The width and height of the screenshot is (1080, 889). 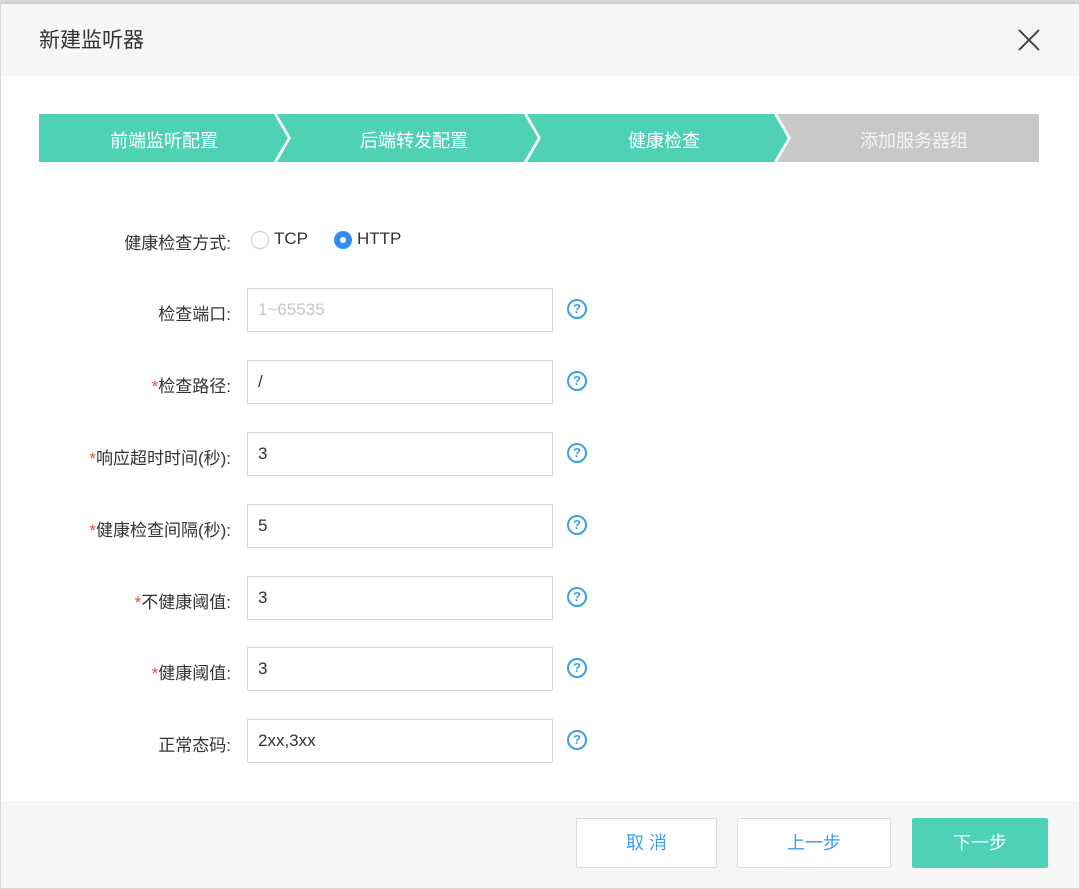 I want to click on timeout-row: *响应超时时间(秒): ?, so click(x=540, y=455).